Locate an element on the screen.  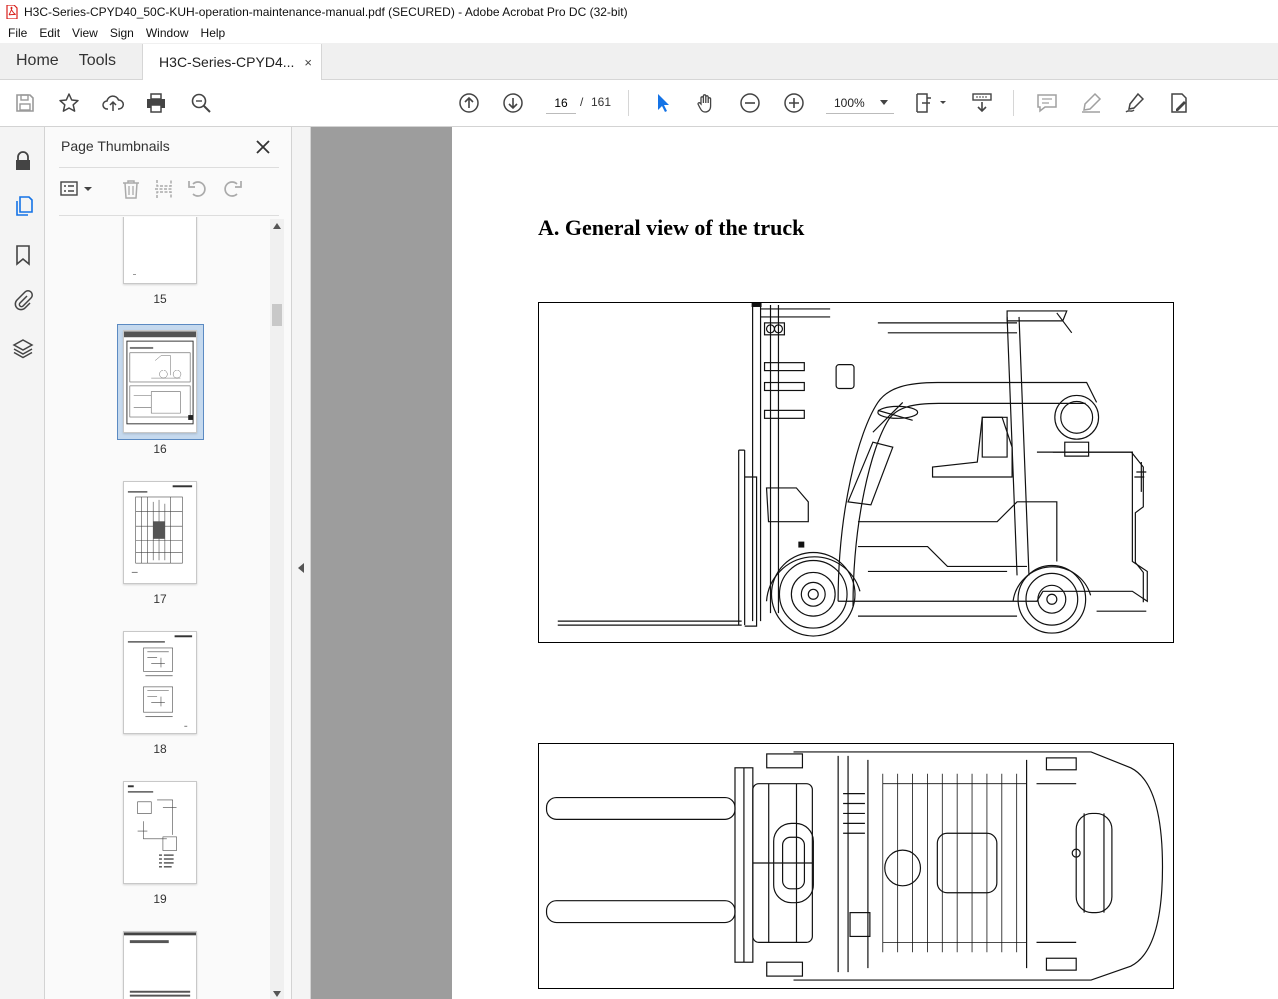
menu-bar: File Edit View Sign Window Help is located at coordinates (639, 33).